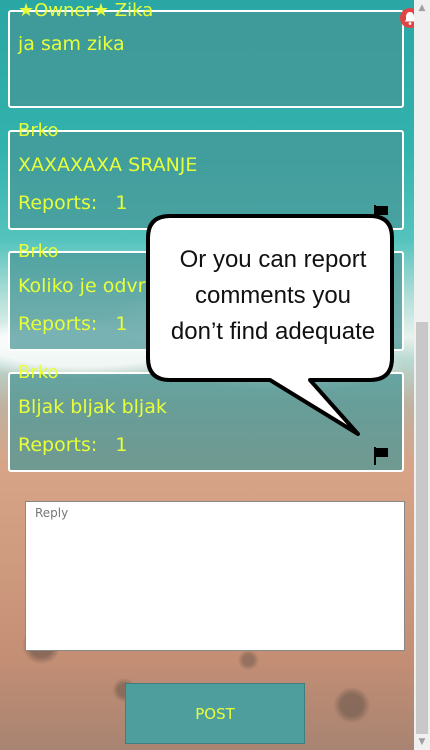 The image size is (430, 750). What do you see at coordinates (108, 165) in the screenshot?
I see `comment-text: XAXAXAXA SRANJE` at bounding box center [108, 165].